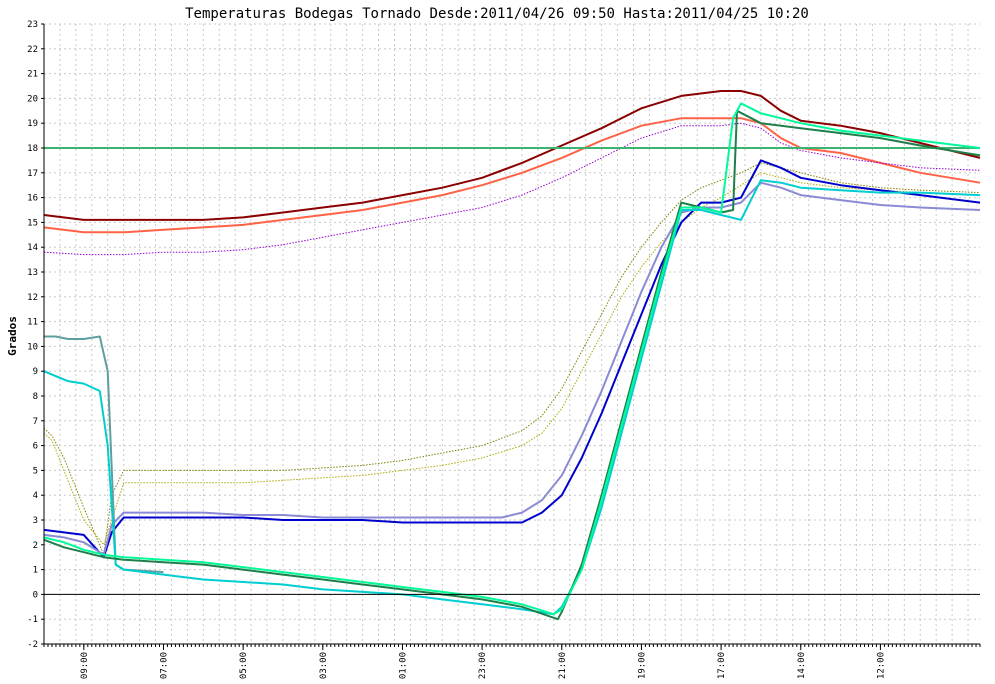  Describe the element at coordinates (32, 199) in the screenshot. I see `y-tick-label: 16` at that location.